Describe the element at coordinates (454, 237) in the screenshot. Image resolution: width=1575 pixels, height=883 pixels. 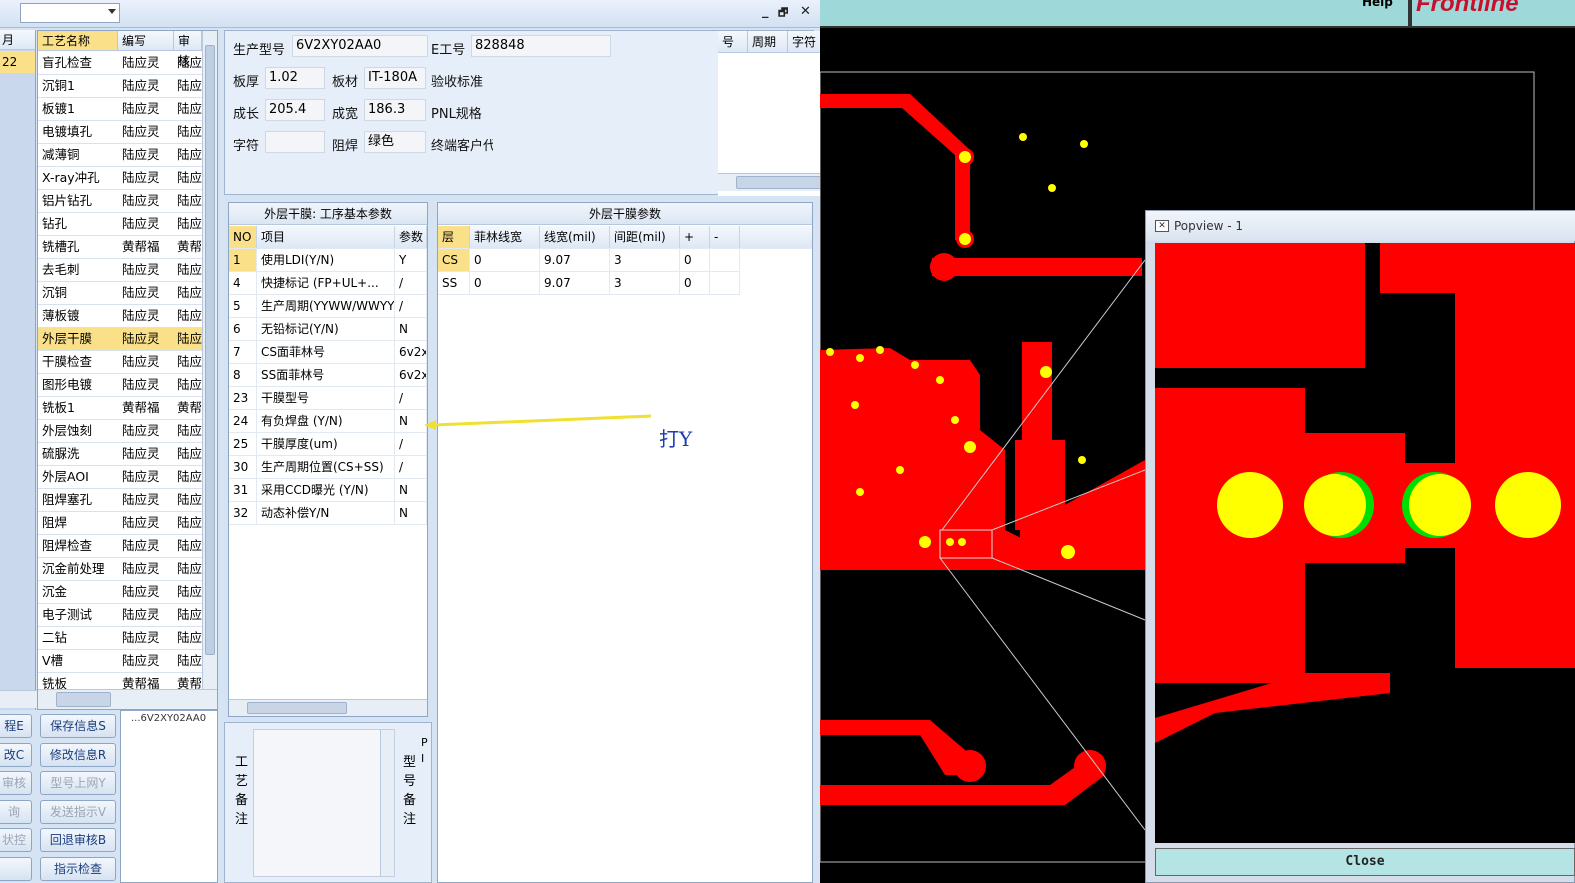
I see `film-col-header: 层` at that location.